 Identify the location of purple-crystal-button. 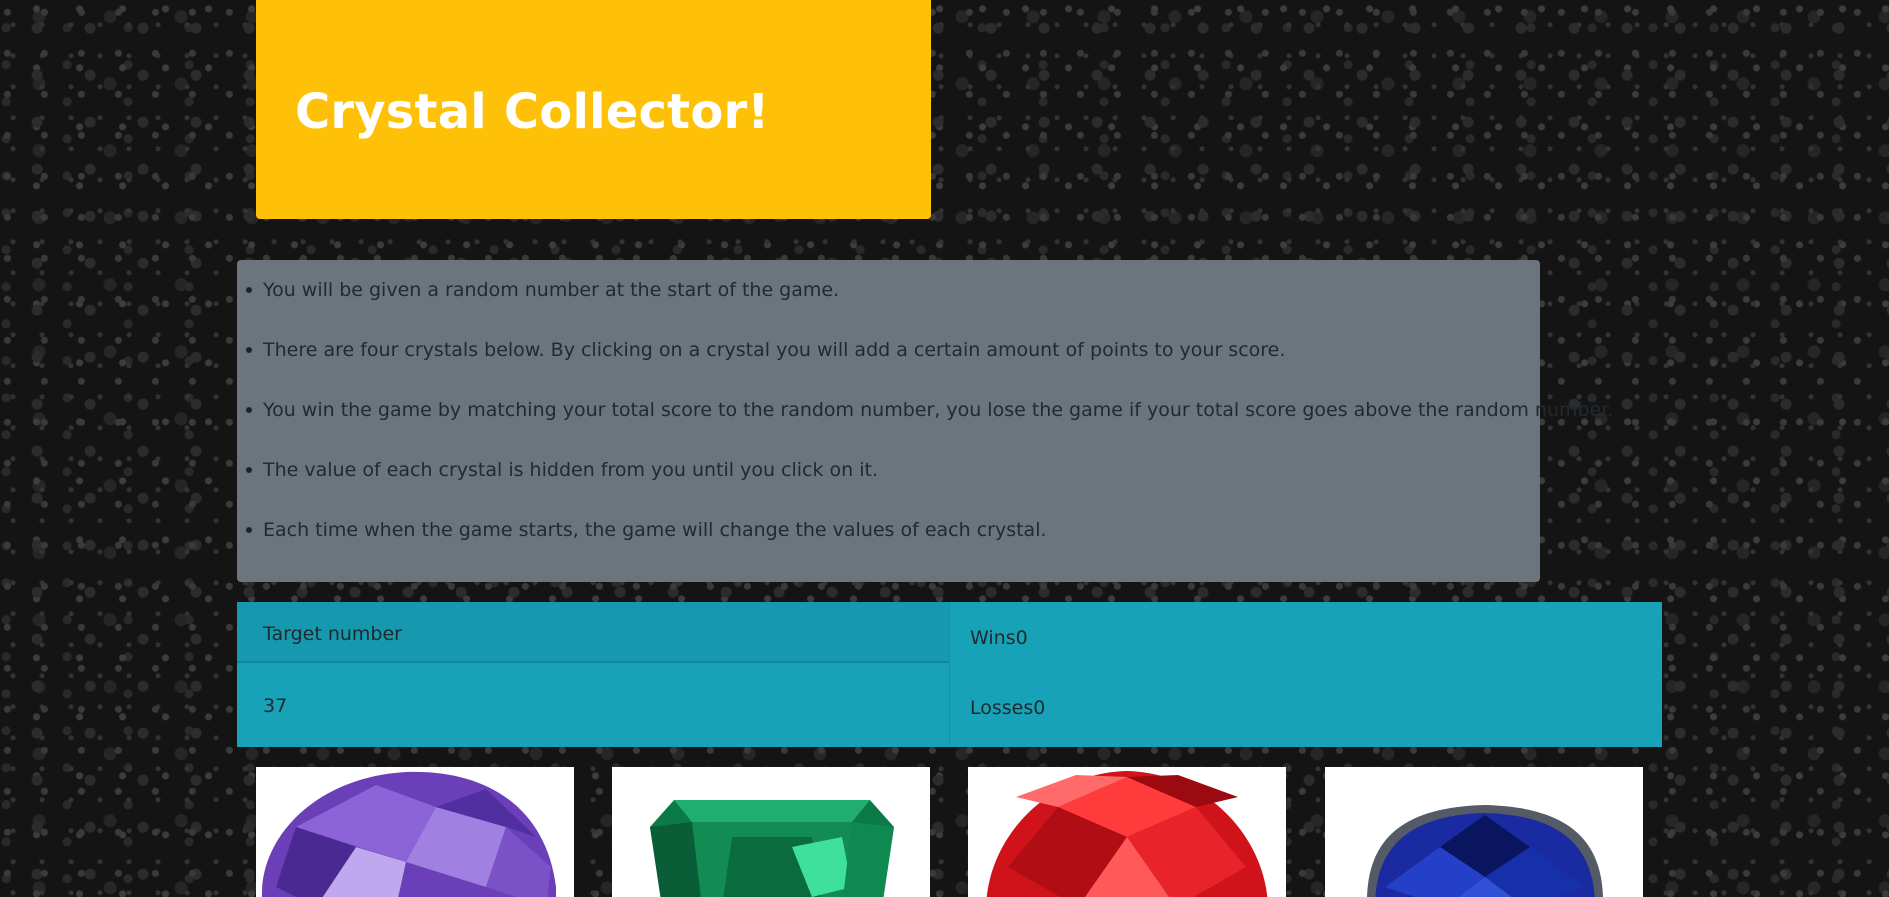
(415, 832).